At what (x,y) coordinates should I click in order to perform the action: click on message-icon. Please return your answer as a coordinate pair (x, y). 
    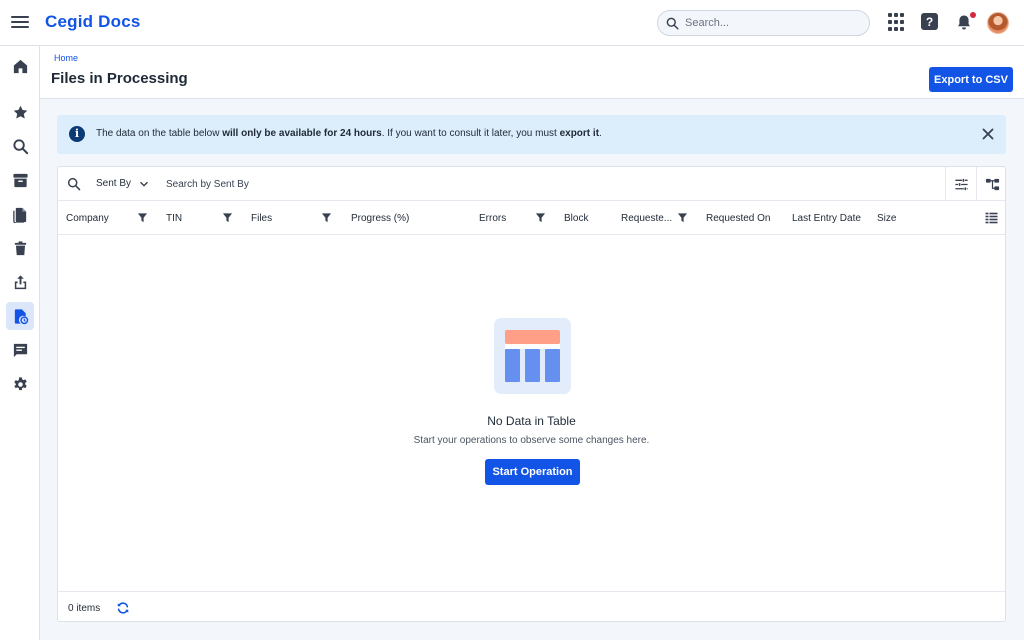
    Looking at the image, I should click on (20, 350).